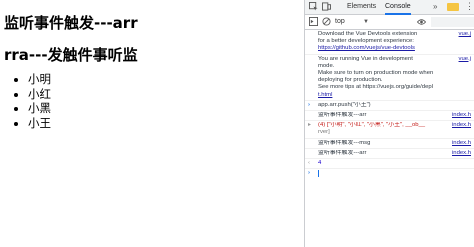  I want to click on text-cursor, so click(318, 174).